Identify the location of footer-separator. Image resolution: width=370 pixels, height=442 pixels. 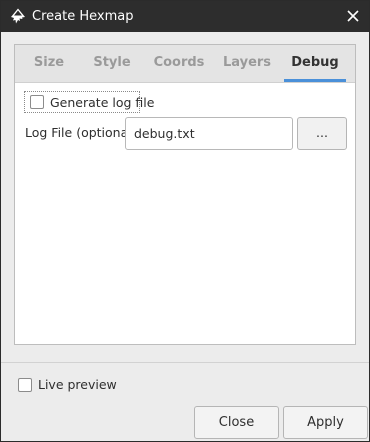
(185, 362).